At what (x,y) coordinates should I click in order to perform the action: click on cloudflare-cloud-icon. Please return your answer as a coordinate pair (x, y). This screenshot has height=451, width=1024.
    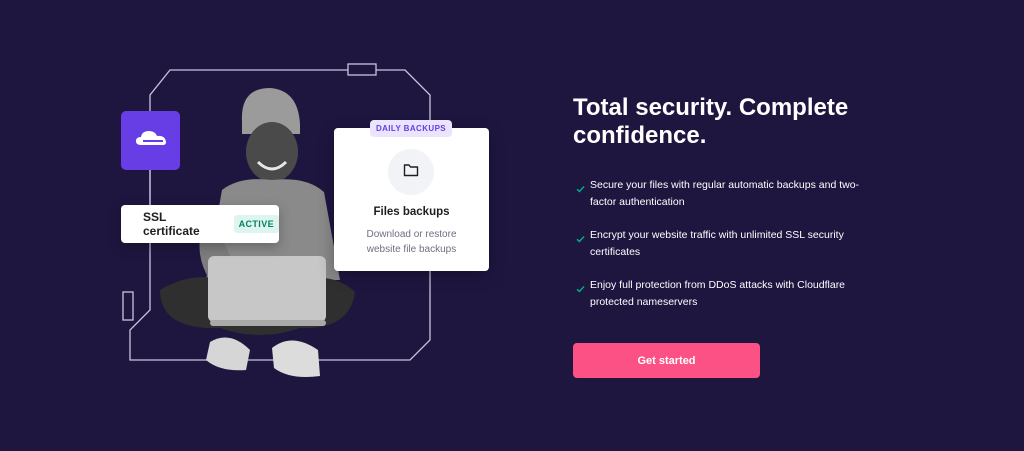
    Looking at the image, I should click on (151, 140).